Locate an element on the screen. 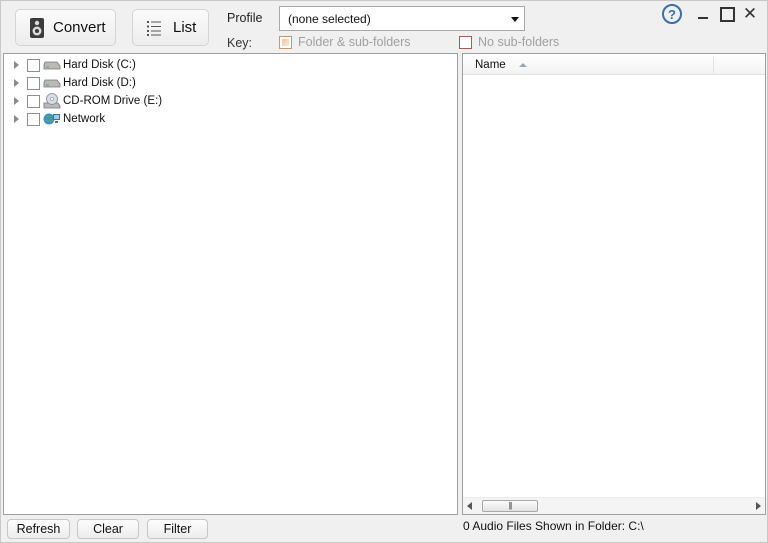  scroll-left-icon is located at coordinates (469, 506).